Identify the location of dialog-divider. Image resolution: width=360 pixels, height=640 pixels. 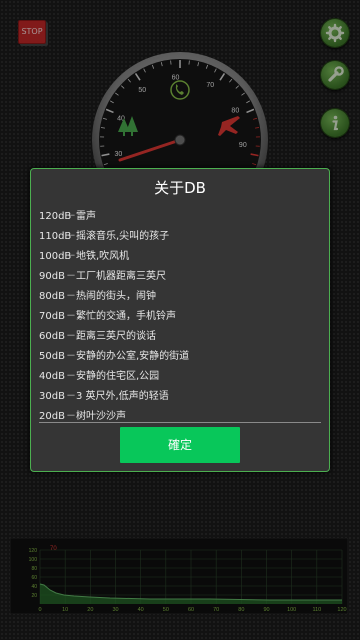
(180, 422).